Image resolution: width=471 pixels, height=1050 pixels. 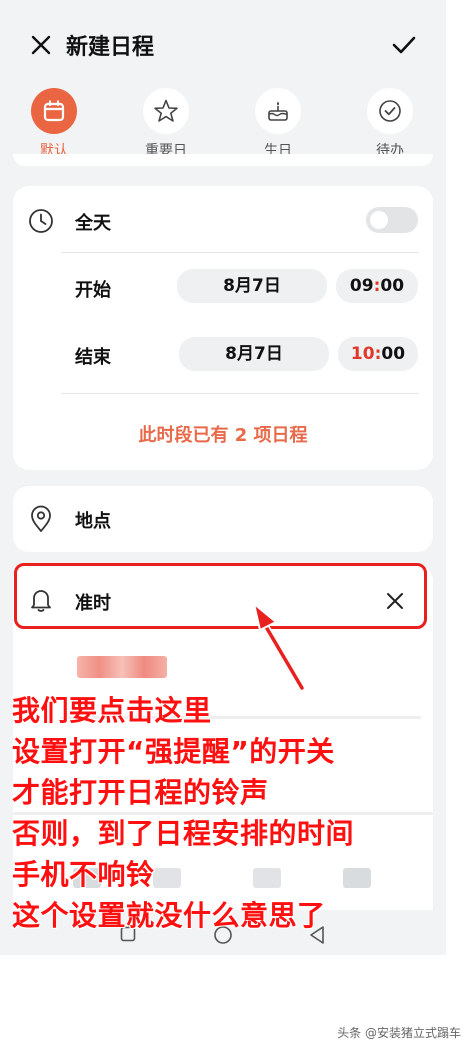 I want to click on cake-icon, so click(x=278, y=111).